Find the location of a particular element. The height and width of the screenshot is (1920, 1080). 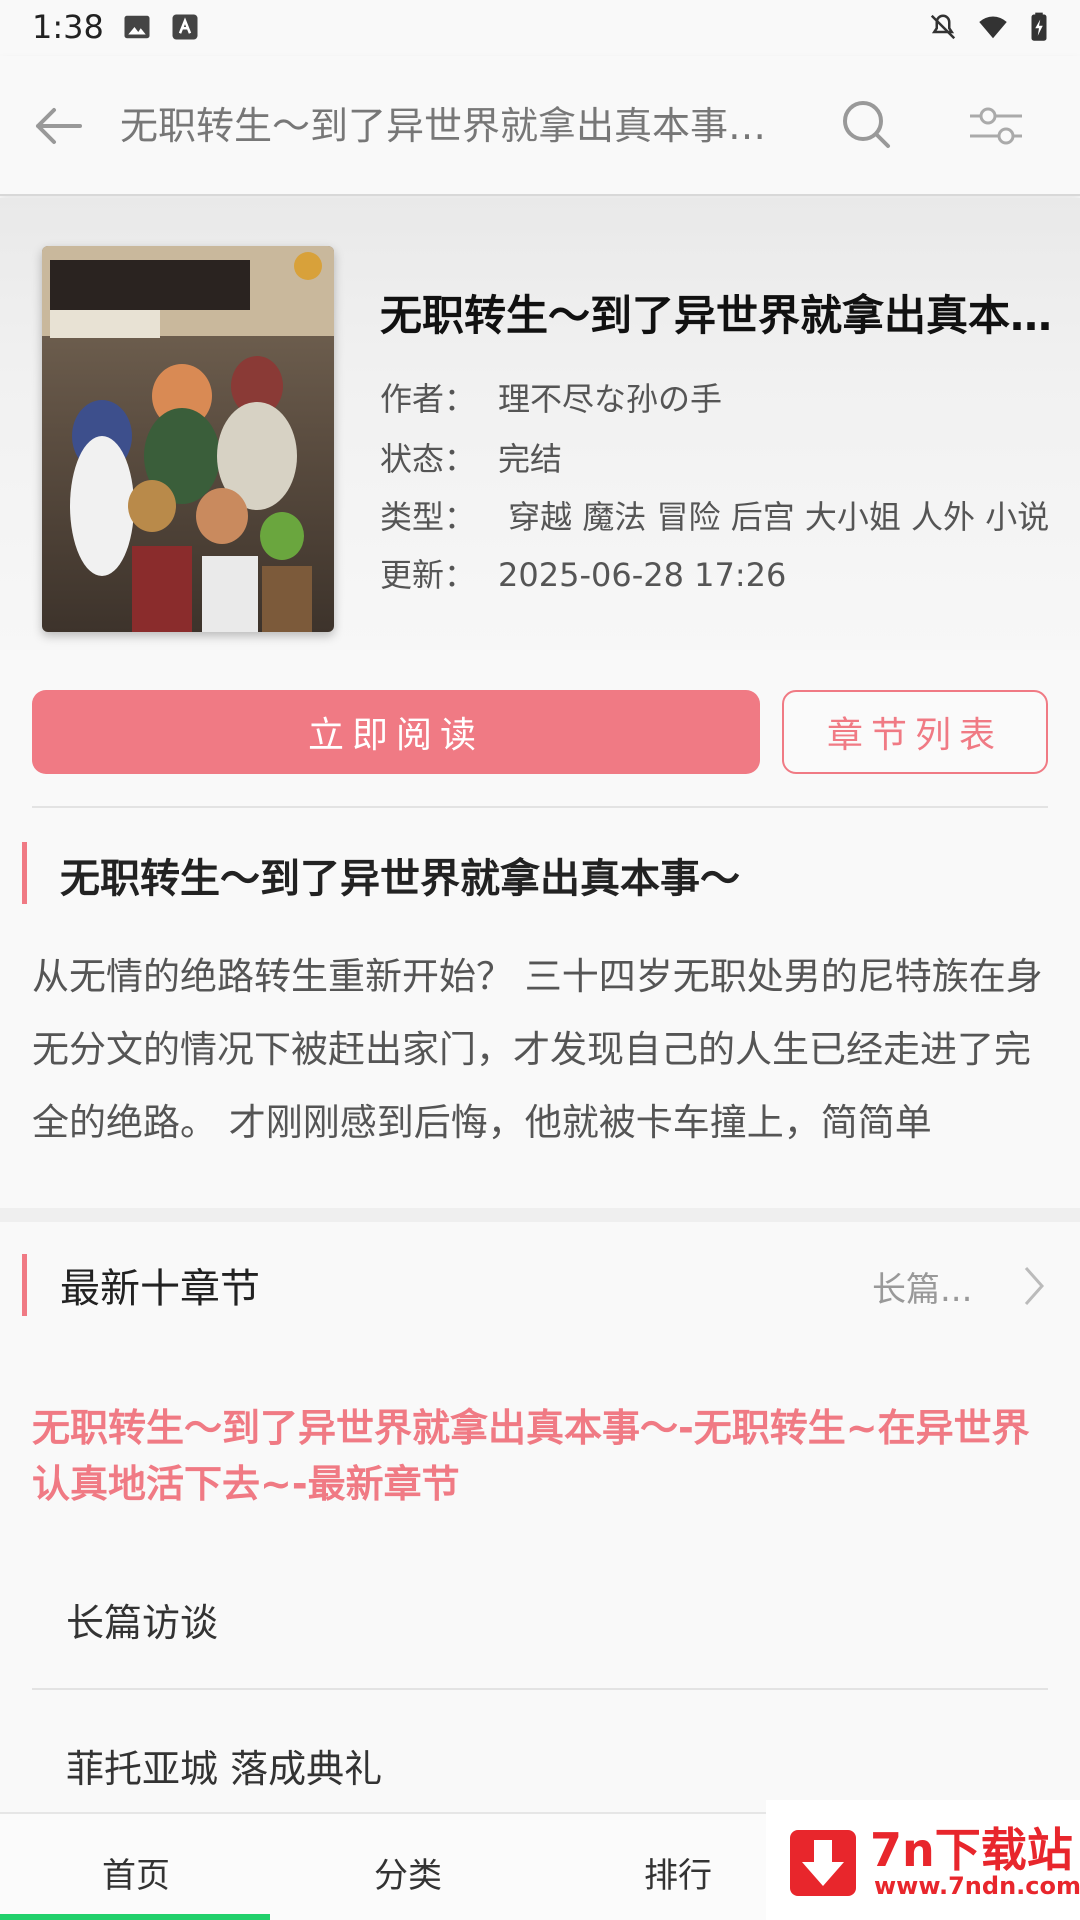

latest-chapters-title: 最新十章节 is located at coordinates (160, 1289).